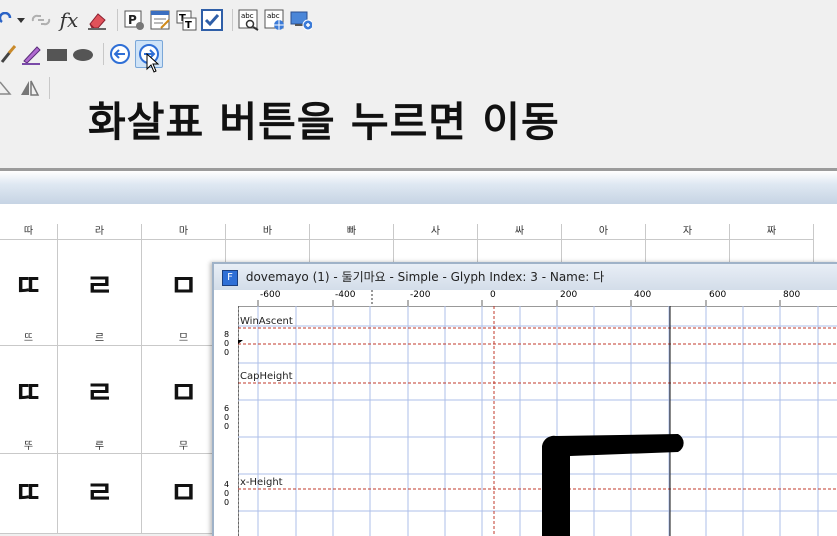  Describe the element at coordinates (188, 25) in the screenshot. I see `svg-text: T` at that location.